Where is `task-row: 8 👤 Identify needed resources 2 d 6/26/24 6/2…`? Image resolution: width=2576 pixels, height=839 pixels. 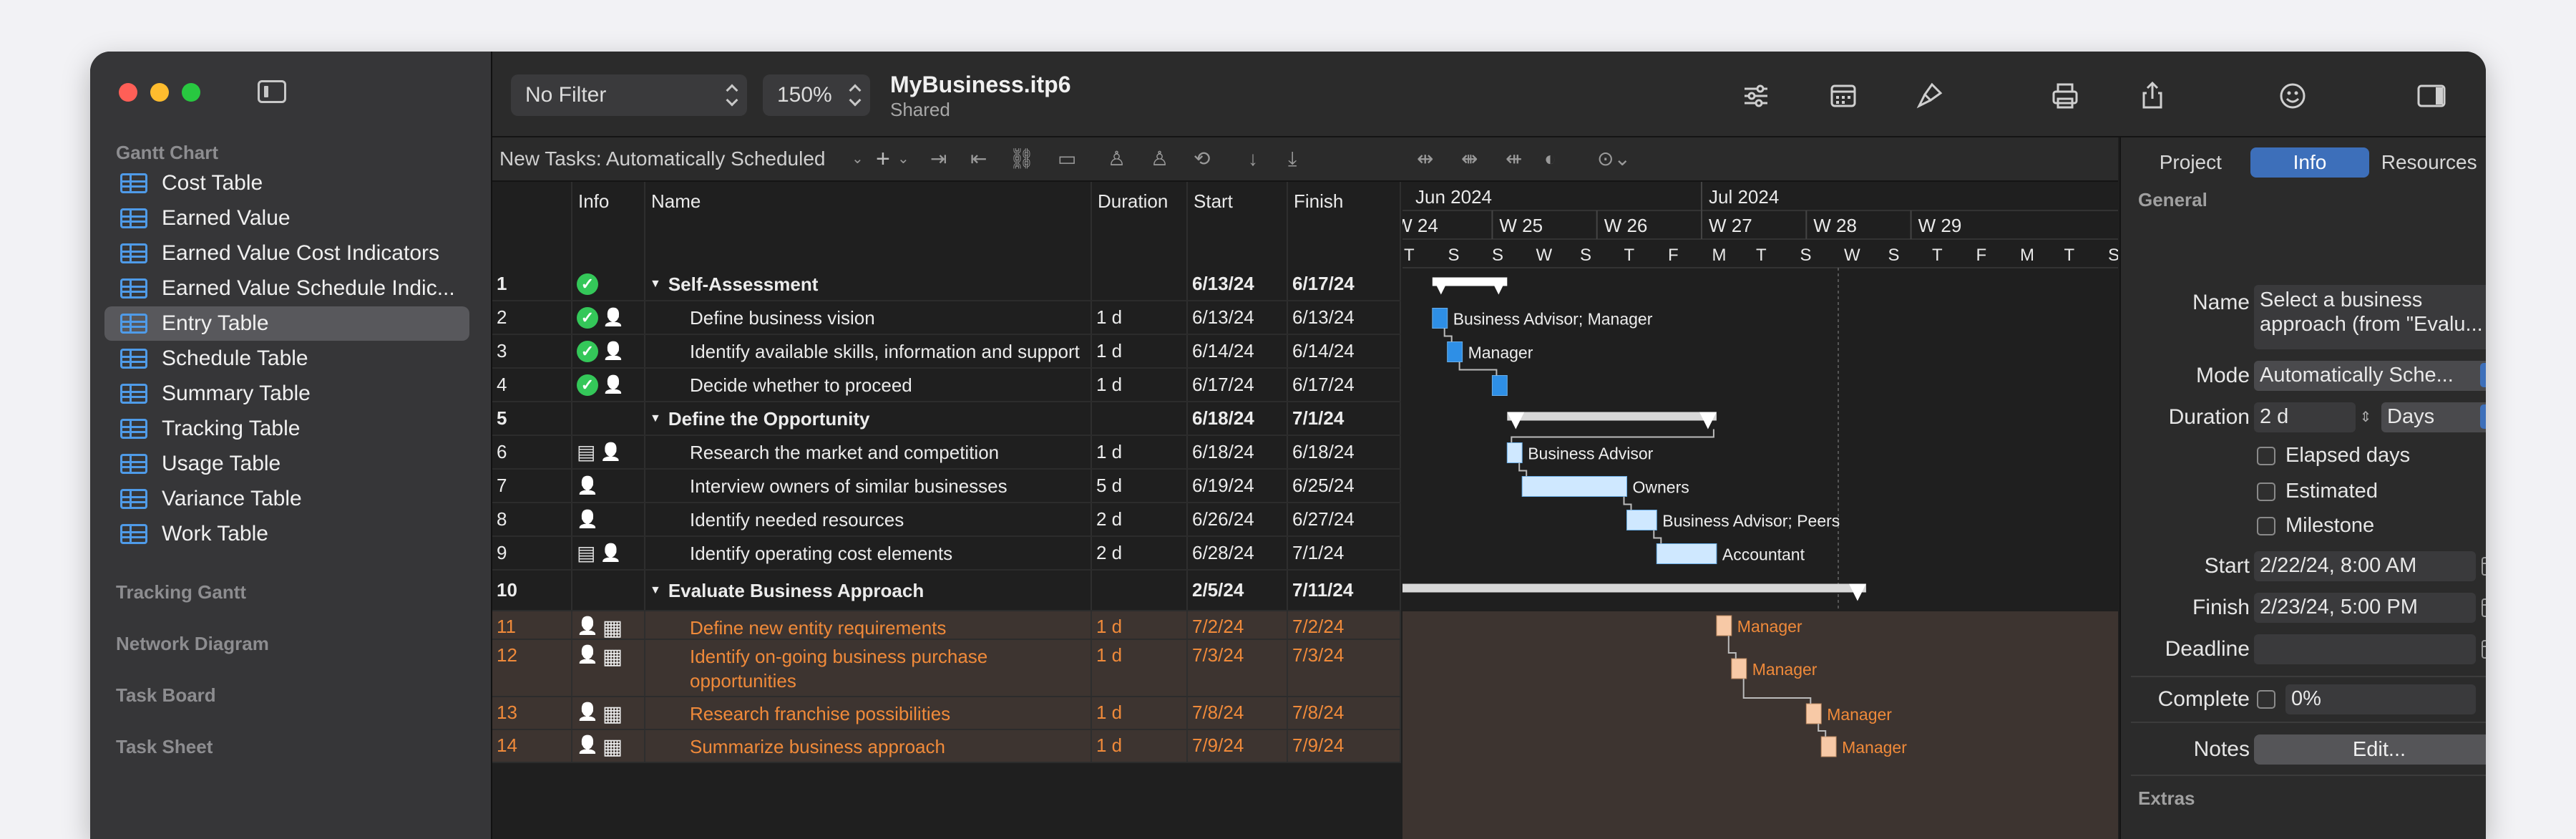
task-row: 8 👤 Identify needed resources 2 d 6/26/24 6/2… is located at coordinates (946, 520).